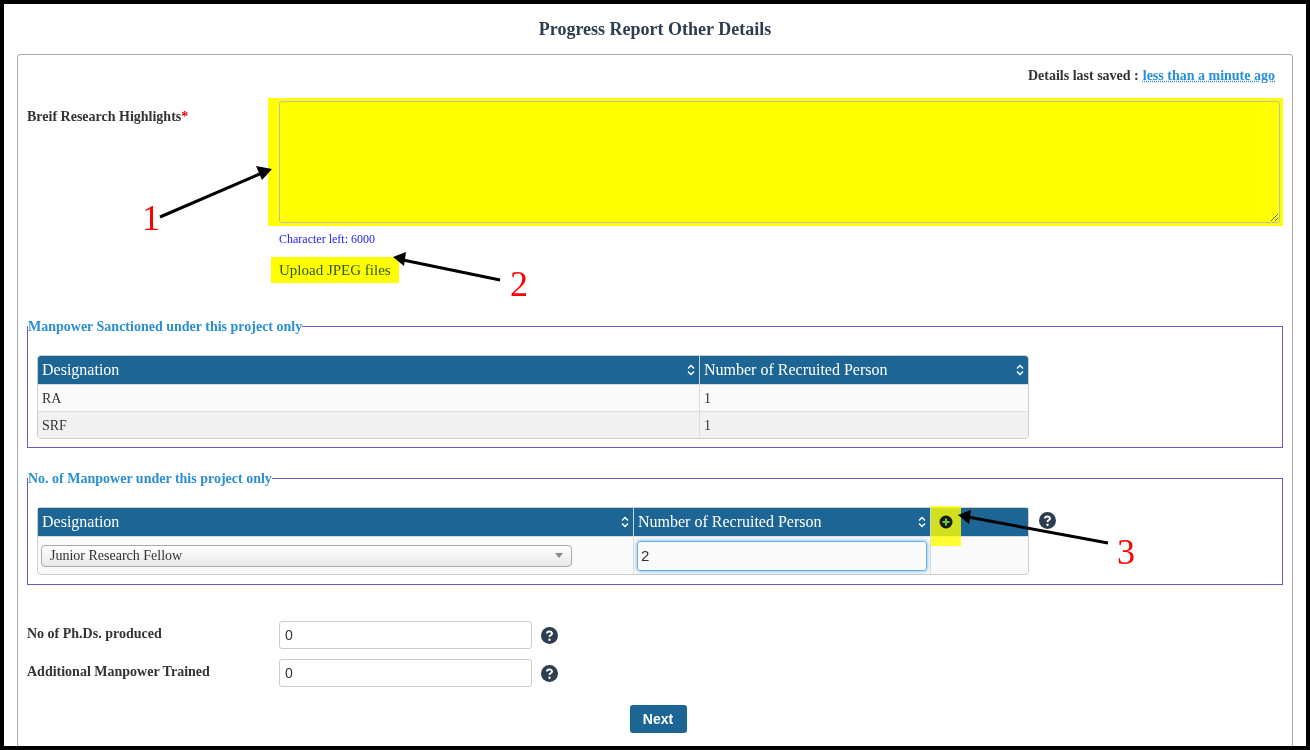 The image size is (1310, 750). Describe the element at coordinates (108, 116) in the screenshot. I see `field-label: Breif Research Highlights*` at that location.